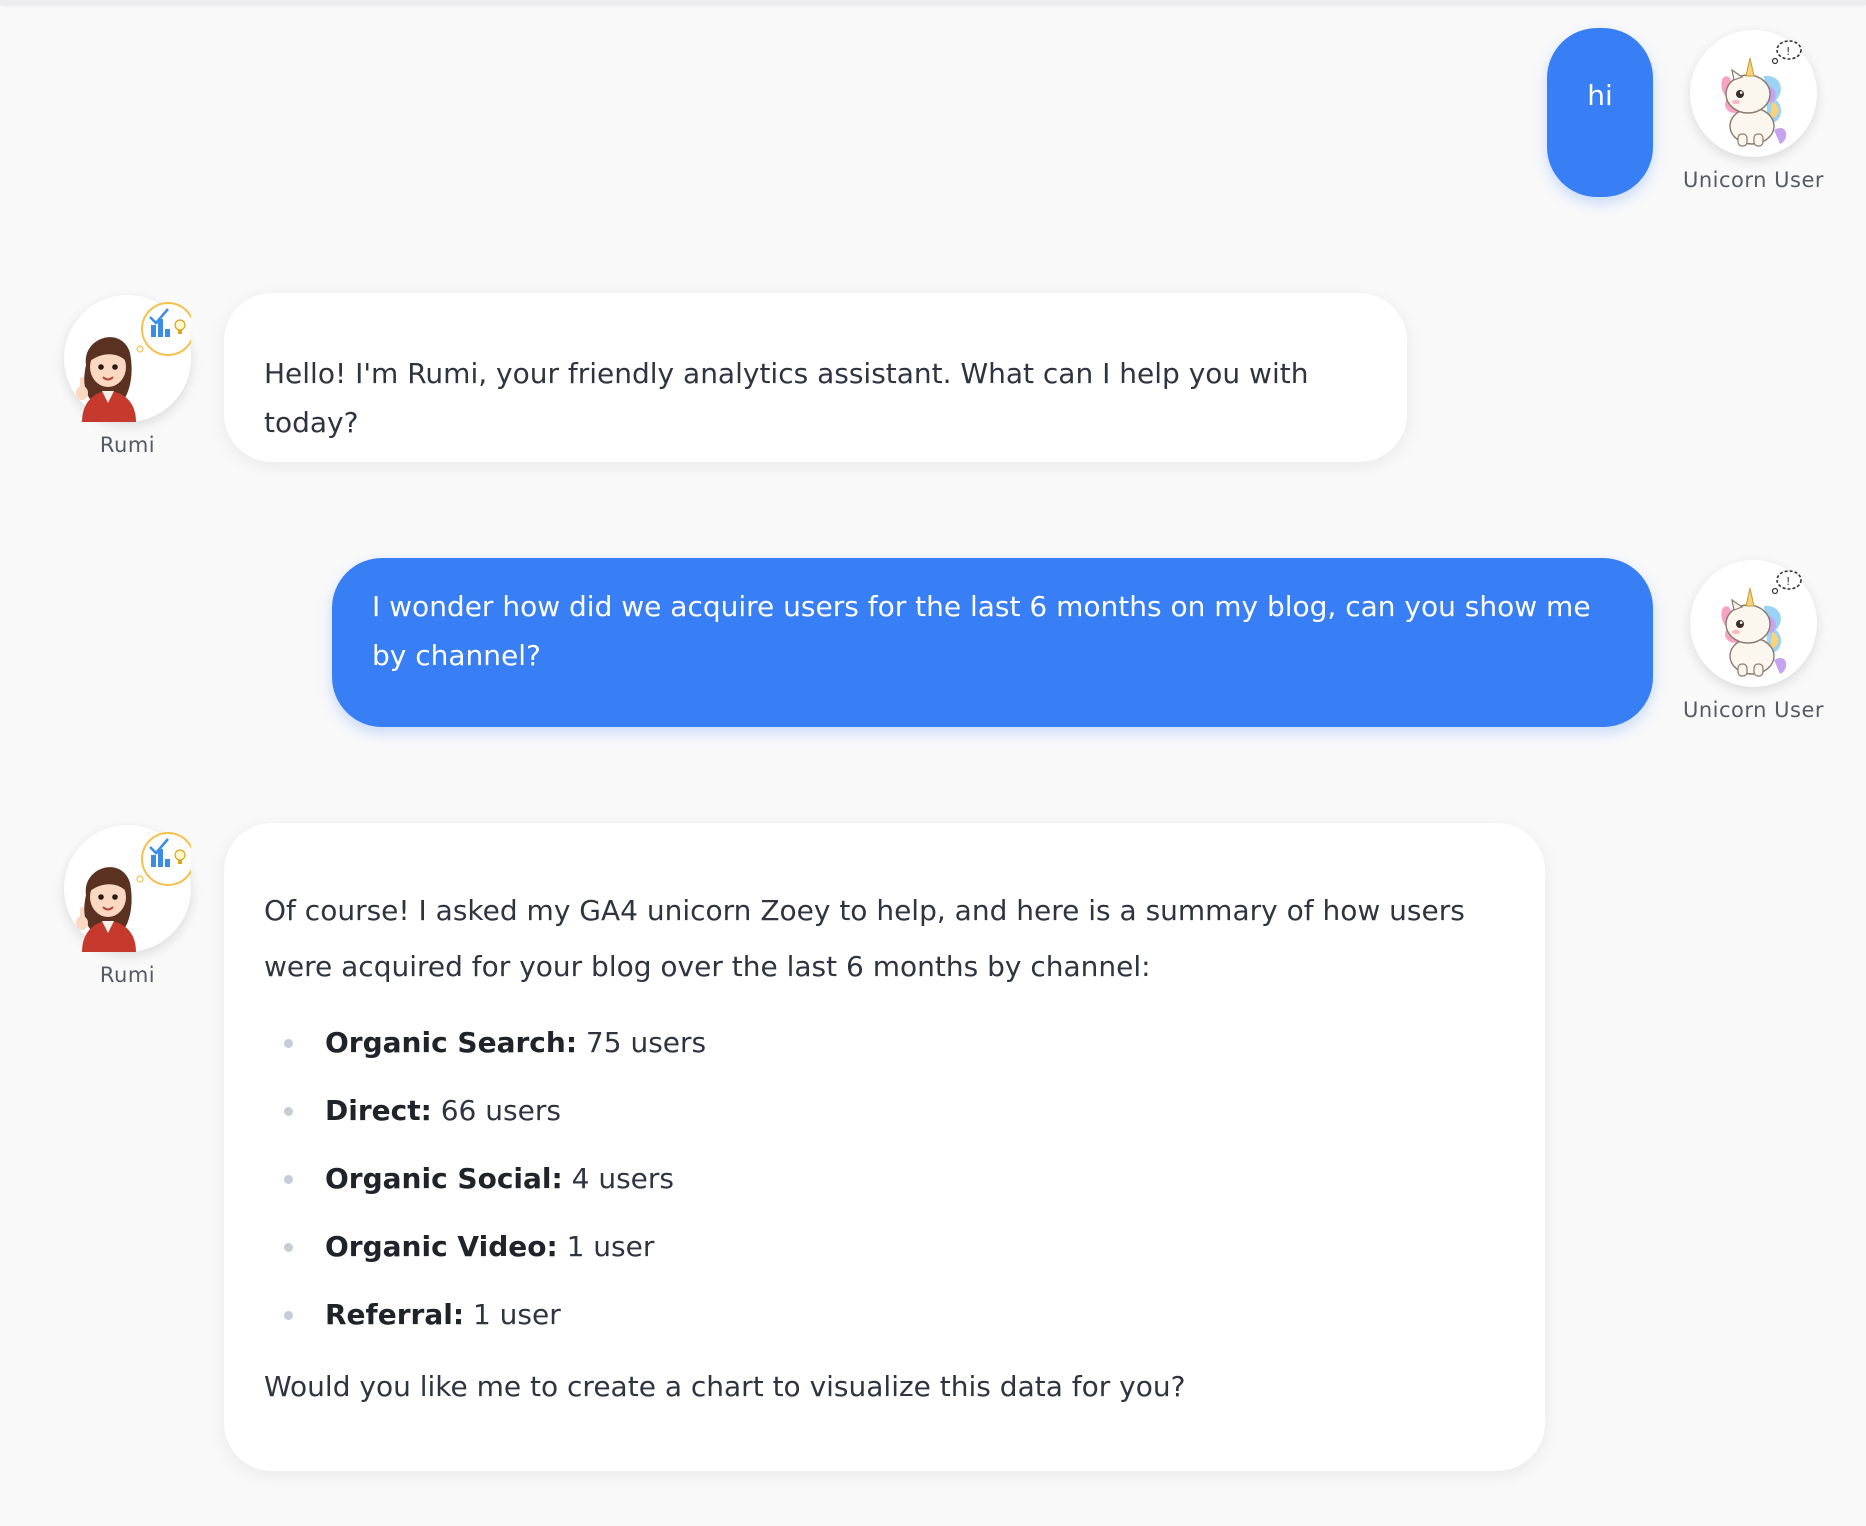 The image size is (1866, 1526). I want to click on list-item: Organic Video: 1 user, so click(894, 1247).